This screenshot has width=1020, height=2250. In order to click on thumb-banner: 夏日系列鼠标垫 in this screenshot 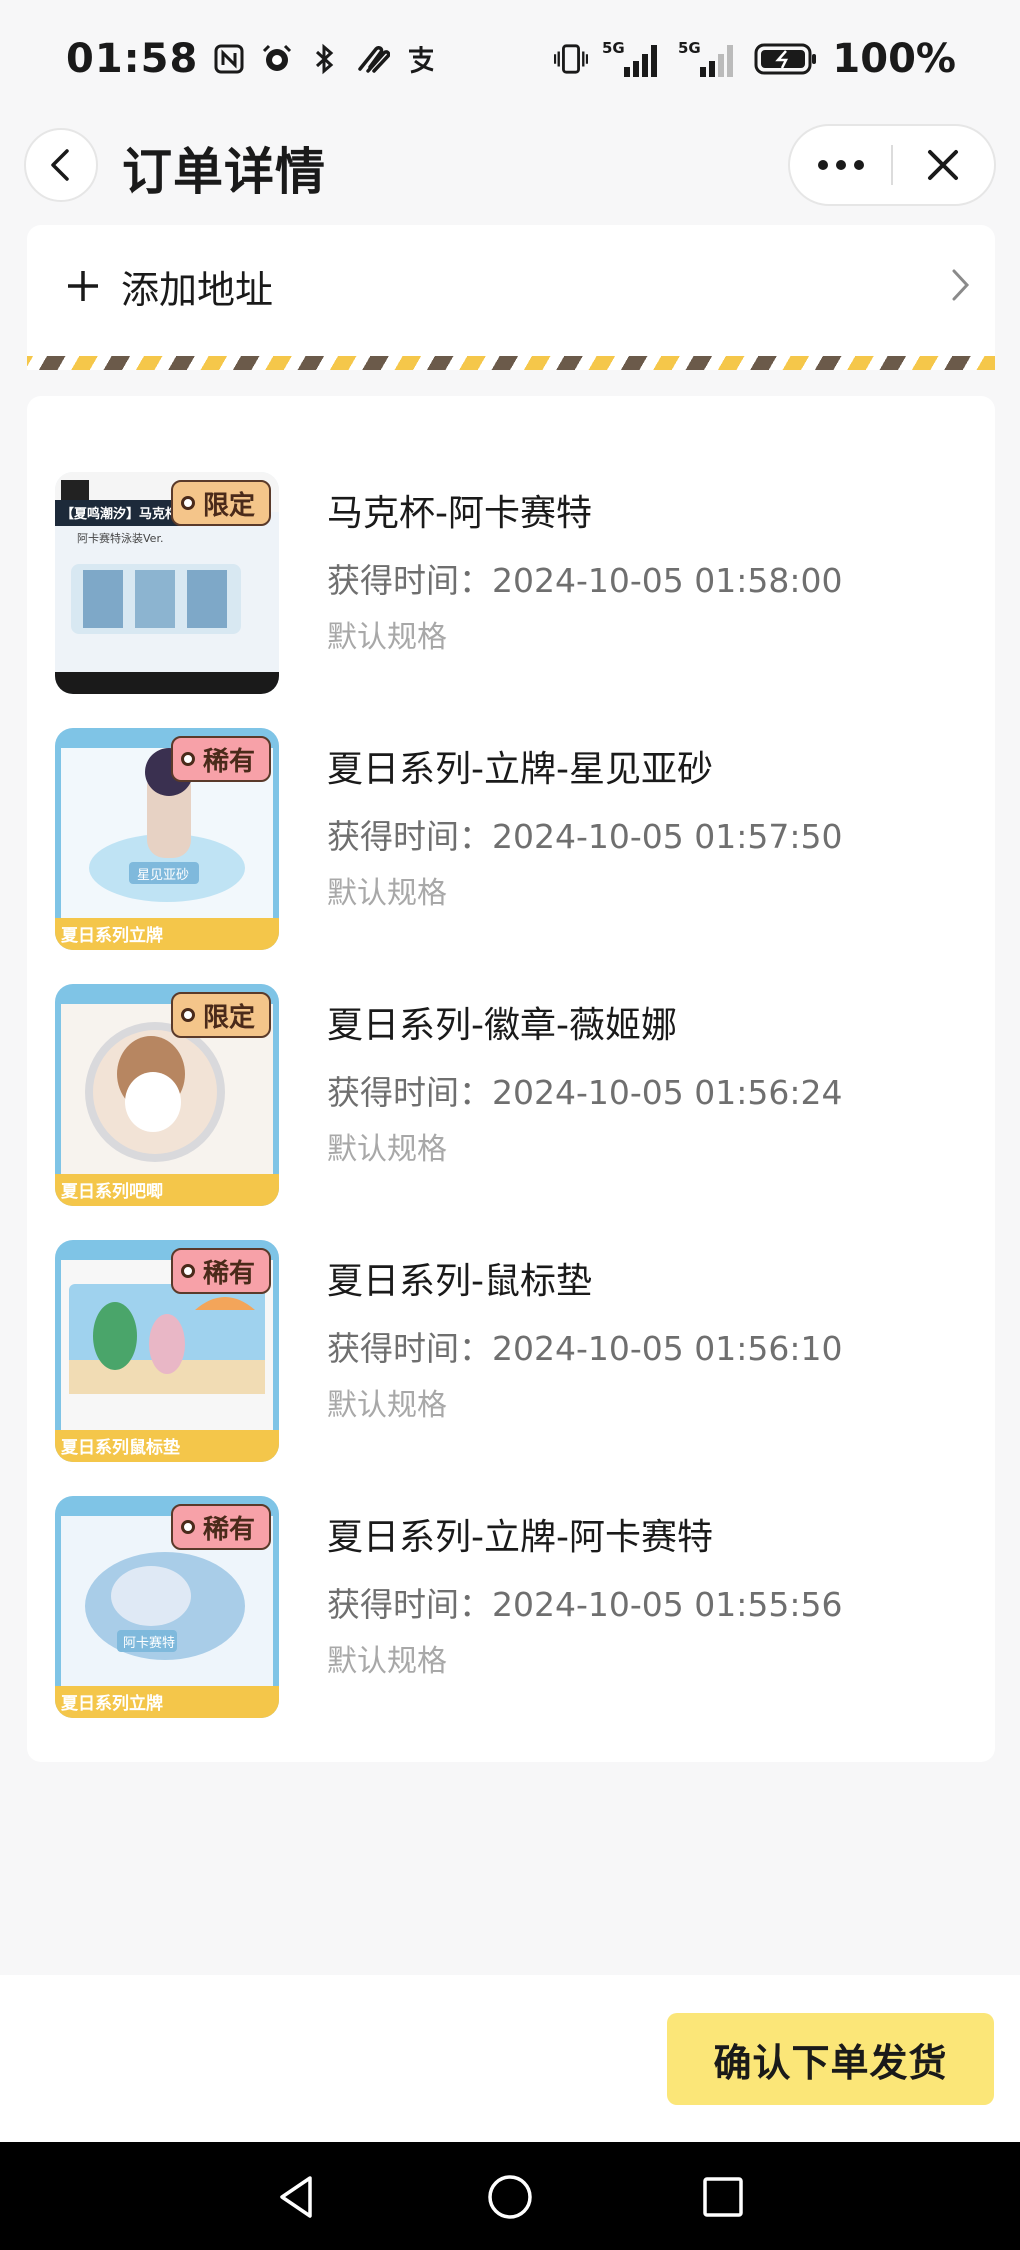, I will do `click(120, 1447)`.